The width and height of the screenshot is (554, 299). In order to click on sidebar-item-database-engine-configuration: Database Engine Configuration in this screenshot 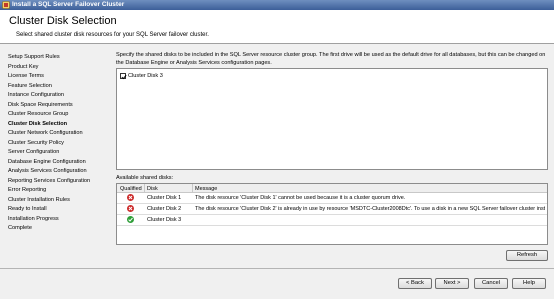, I will do `click(47, 162)`.